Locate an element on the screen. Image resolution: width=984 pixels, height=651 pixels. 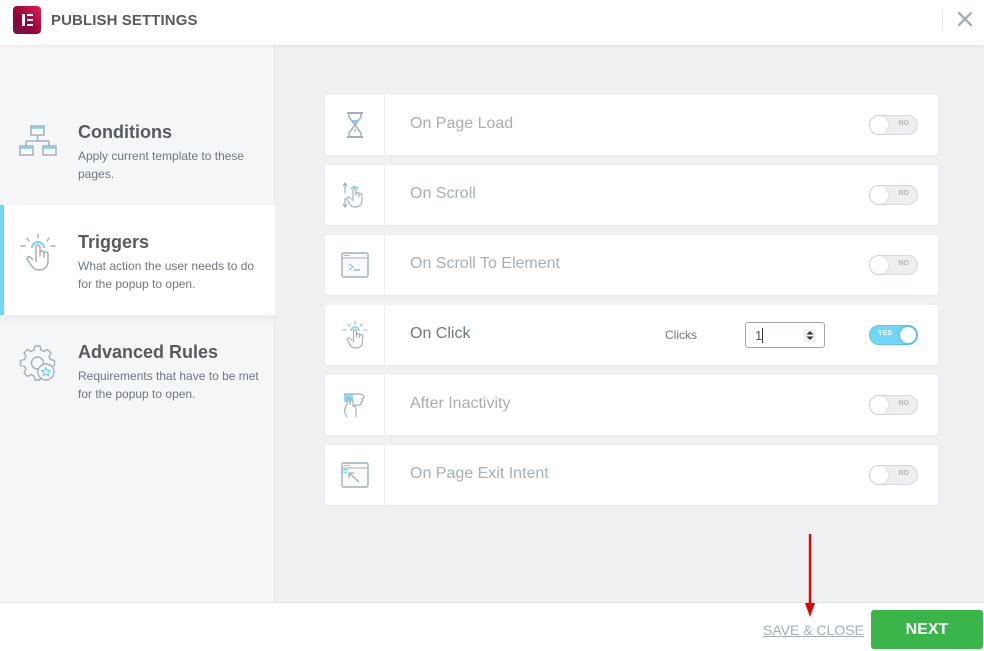
on-scroll-toggle: NO is located at coordinates (893, 195).